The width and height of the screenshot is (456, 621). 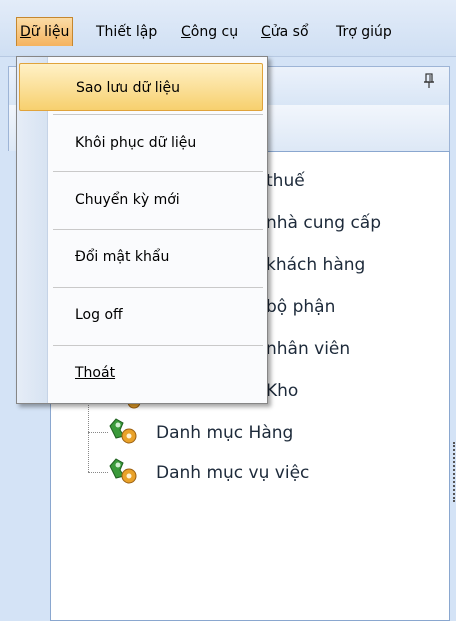 I want to click on tree-item-bo-phan: bộ phận, so click(x=300, y=307).